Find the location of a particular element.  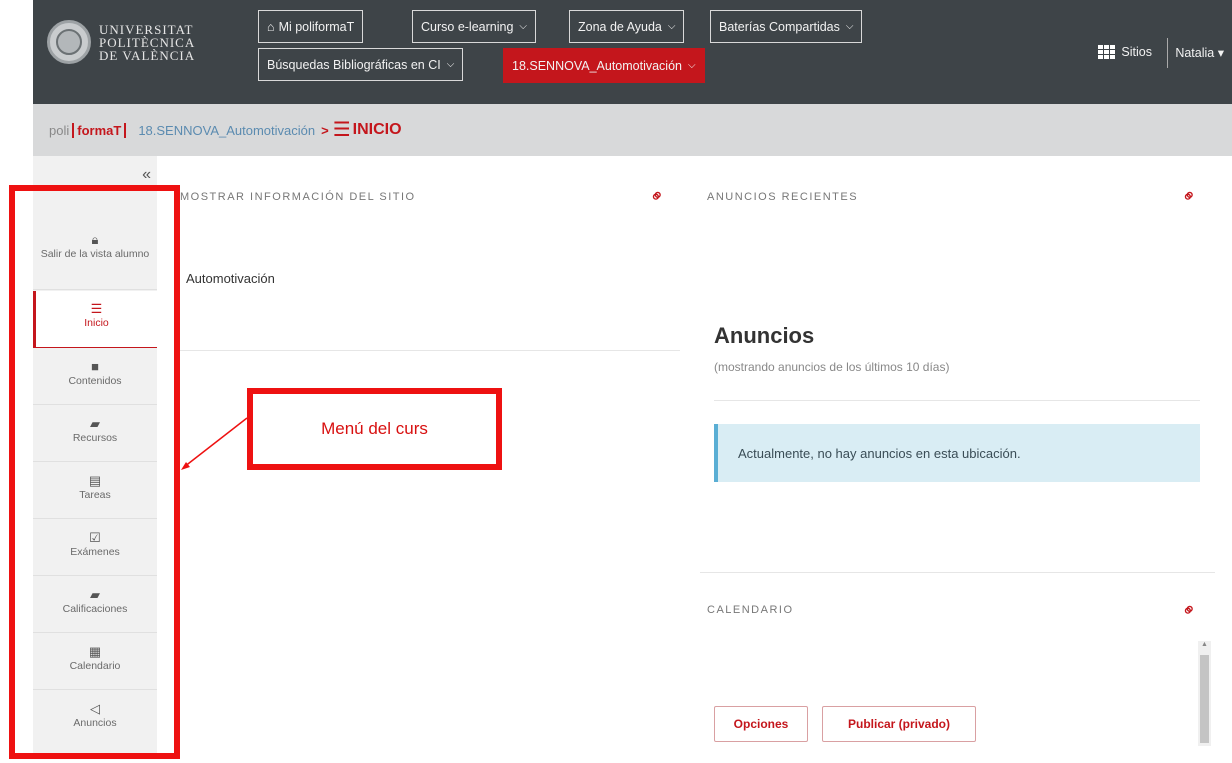

logo-text: UNIVERSITAT POLITÈCNICA DE VALÈNCIA is located at coordinates (147, 42).